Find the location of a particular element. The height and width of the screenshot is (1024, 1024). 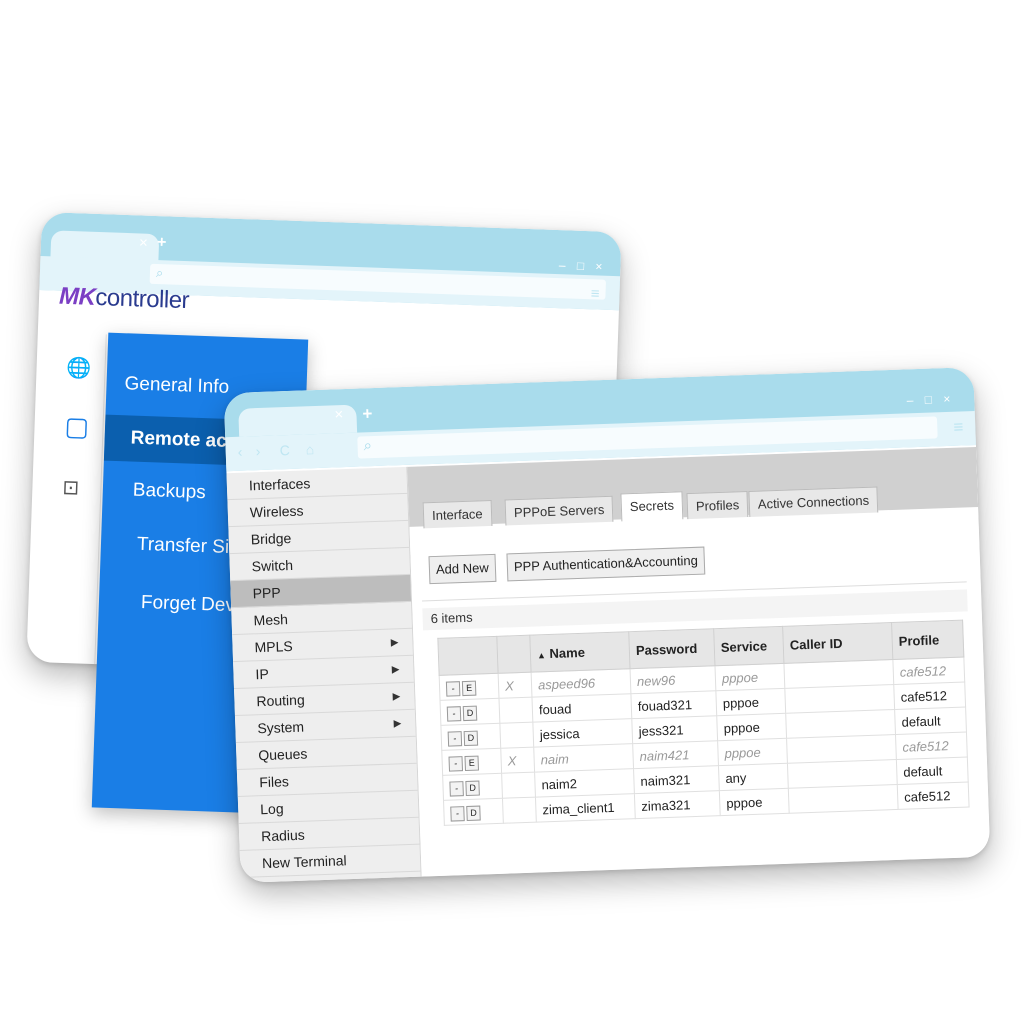

sidebar-item-label: Routing is located at coordinates (280, 700).